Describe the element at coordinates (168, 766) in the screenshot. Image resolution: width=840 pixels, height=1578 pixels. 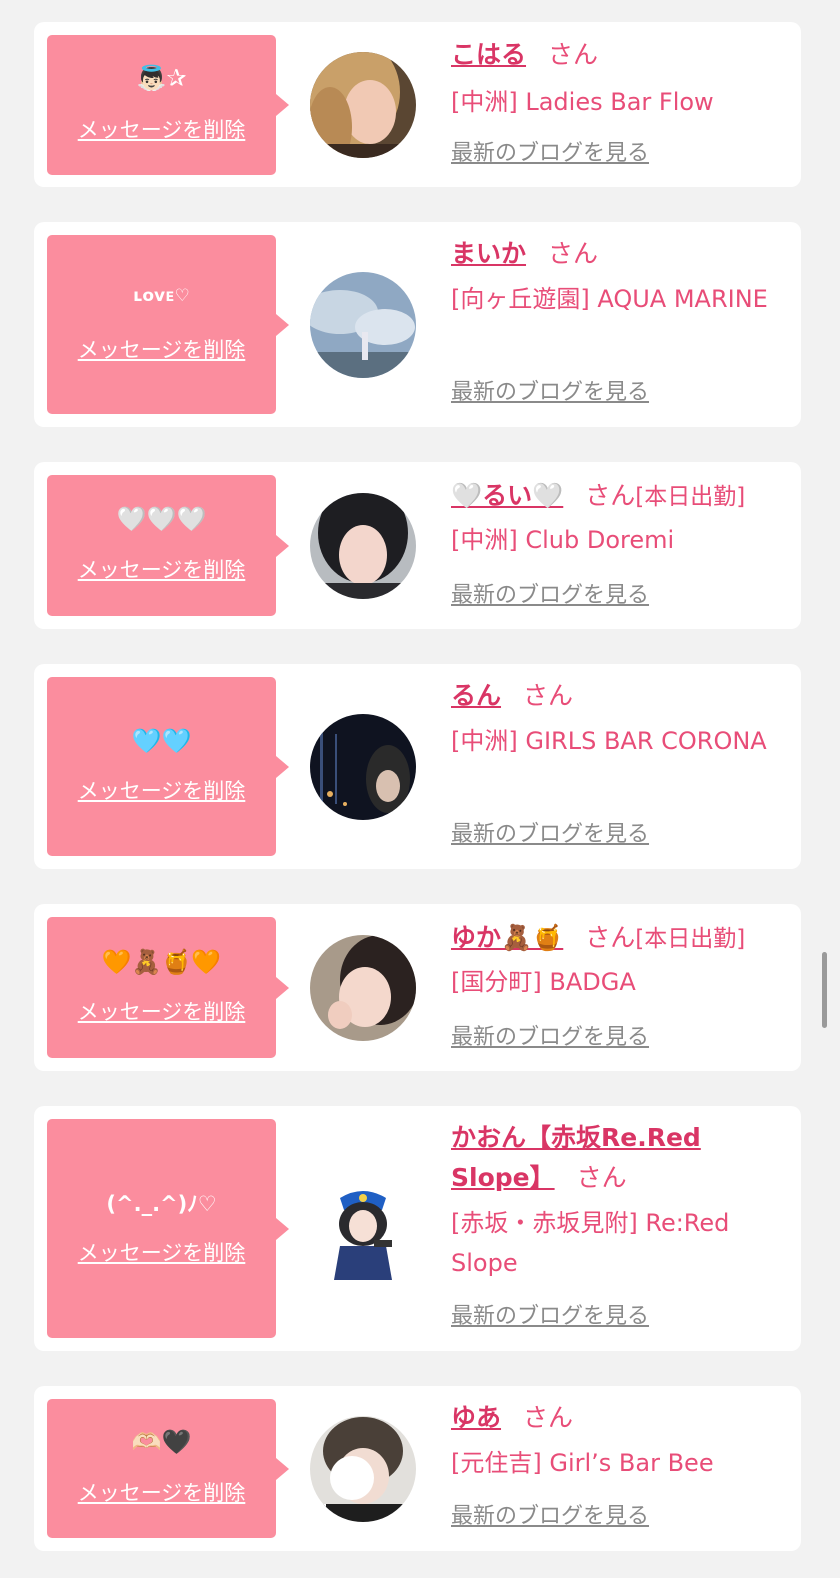
I see `message-bubble: 🩵🩵 メッセージを削除` at that location.